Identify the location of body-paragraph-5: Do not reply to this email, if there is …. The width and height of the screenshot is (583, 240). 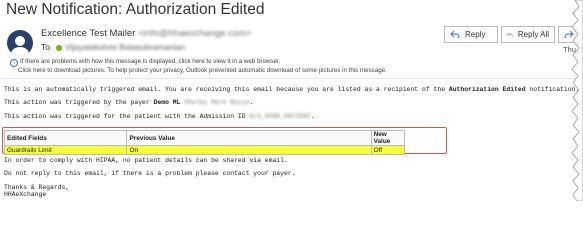
(150, 173).